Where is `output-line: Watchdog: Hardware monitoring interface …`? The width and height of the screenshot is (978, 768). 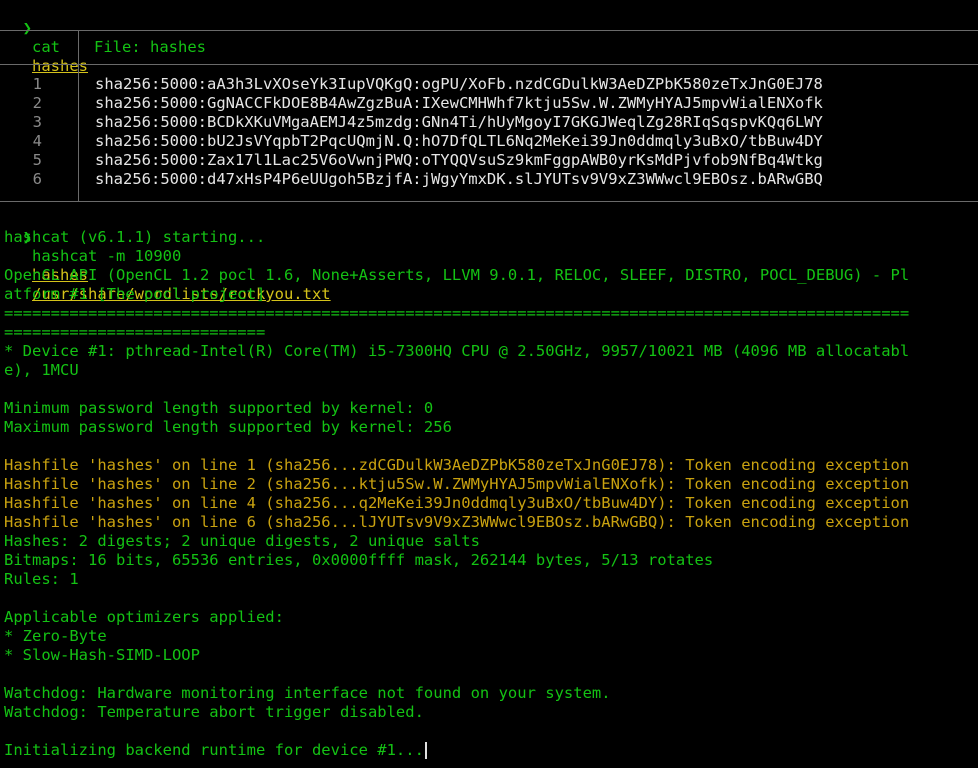 output-line: Watchdog: Hardware monitoring interface … is located at coordinates (307, 693).